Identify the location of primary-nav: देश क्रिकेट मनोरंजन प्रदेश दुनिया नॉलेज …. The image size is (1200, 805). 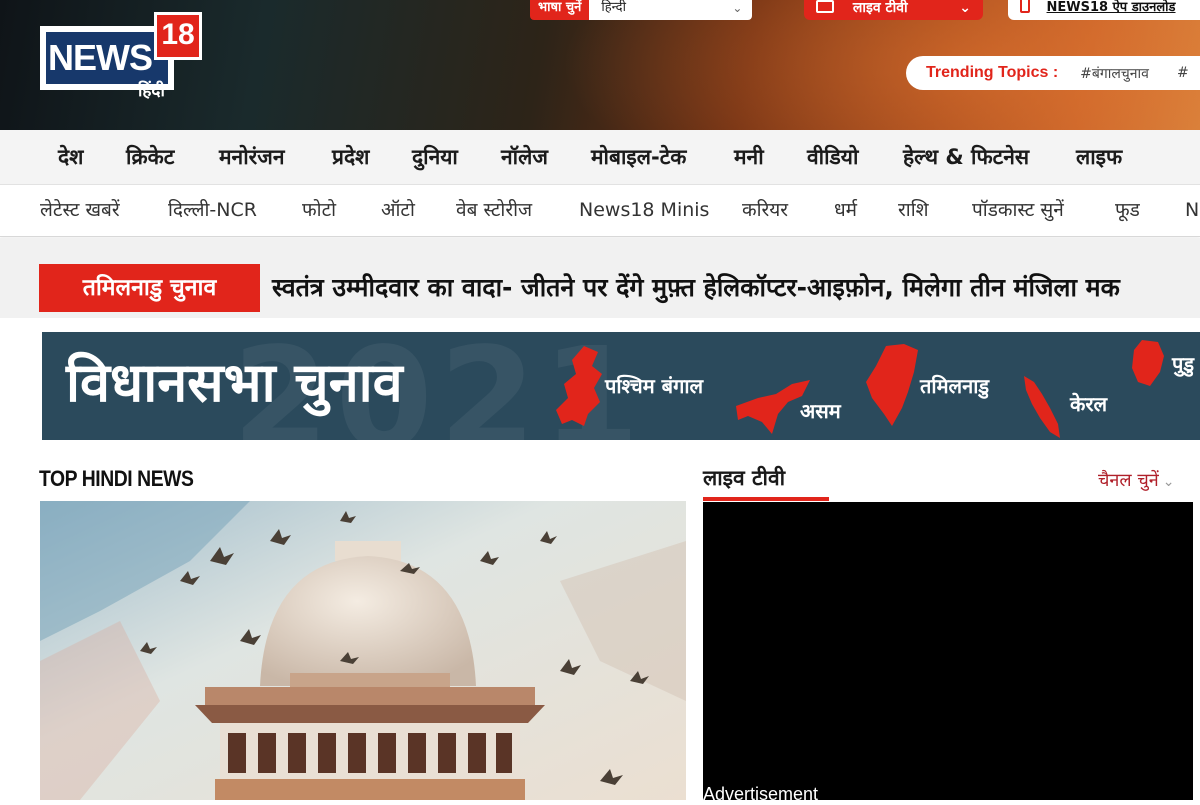
(600, 157).